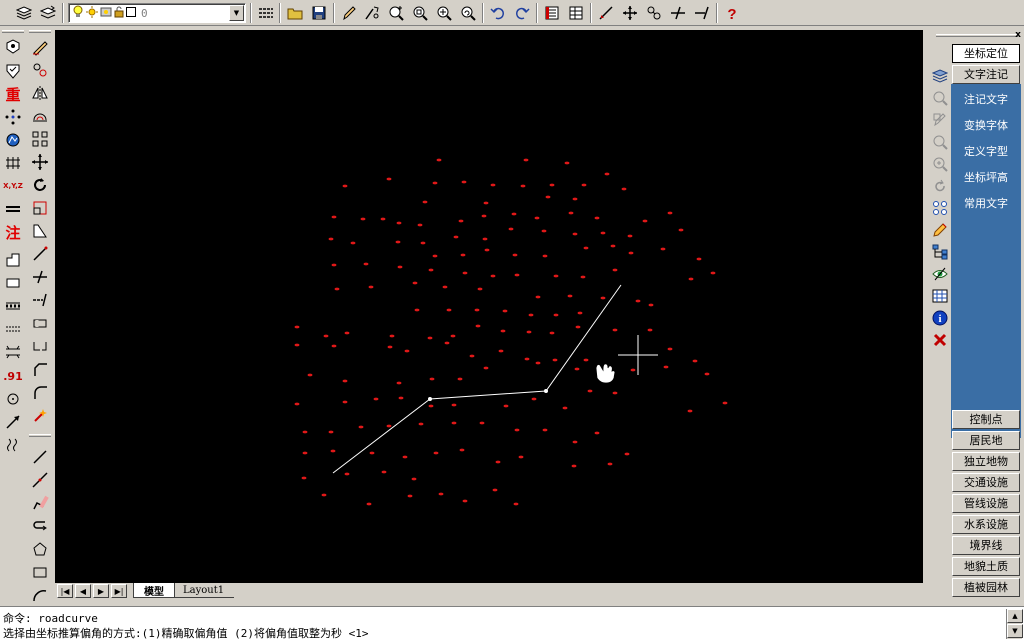 The image size is (1024, 640). Describe the element at coordinates (40, 31) in the screenshot. I see `toolbar-grip` at that location.